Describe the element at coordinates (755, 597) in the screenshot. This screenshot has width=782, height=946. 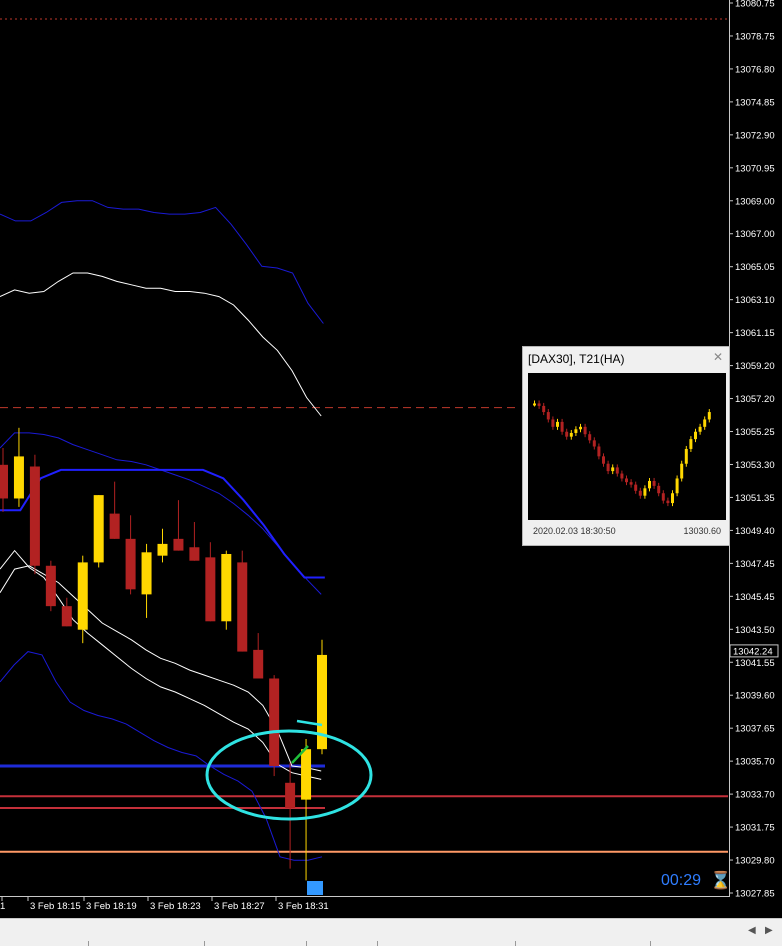
I see `price-tick-label: 13045.45` at that location.